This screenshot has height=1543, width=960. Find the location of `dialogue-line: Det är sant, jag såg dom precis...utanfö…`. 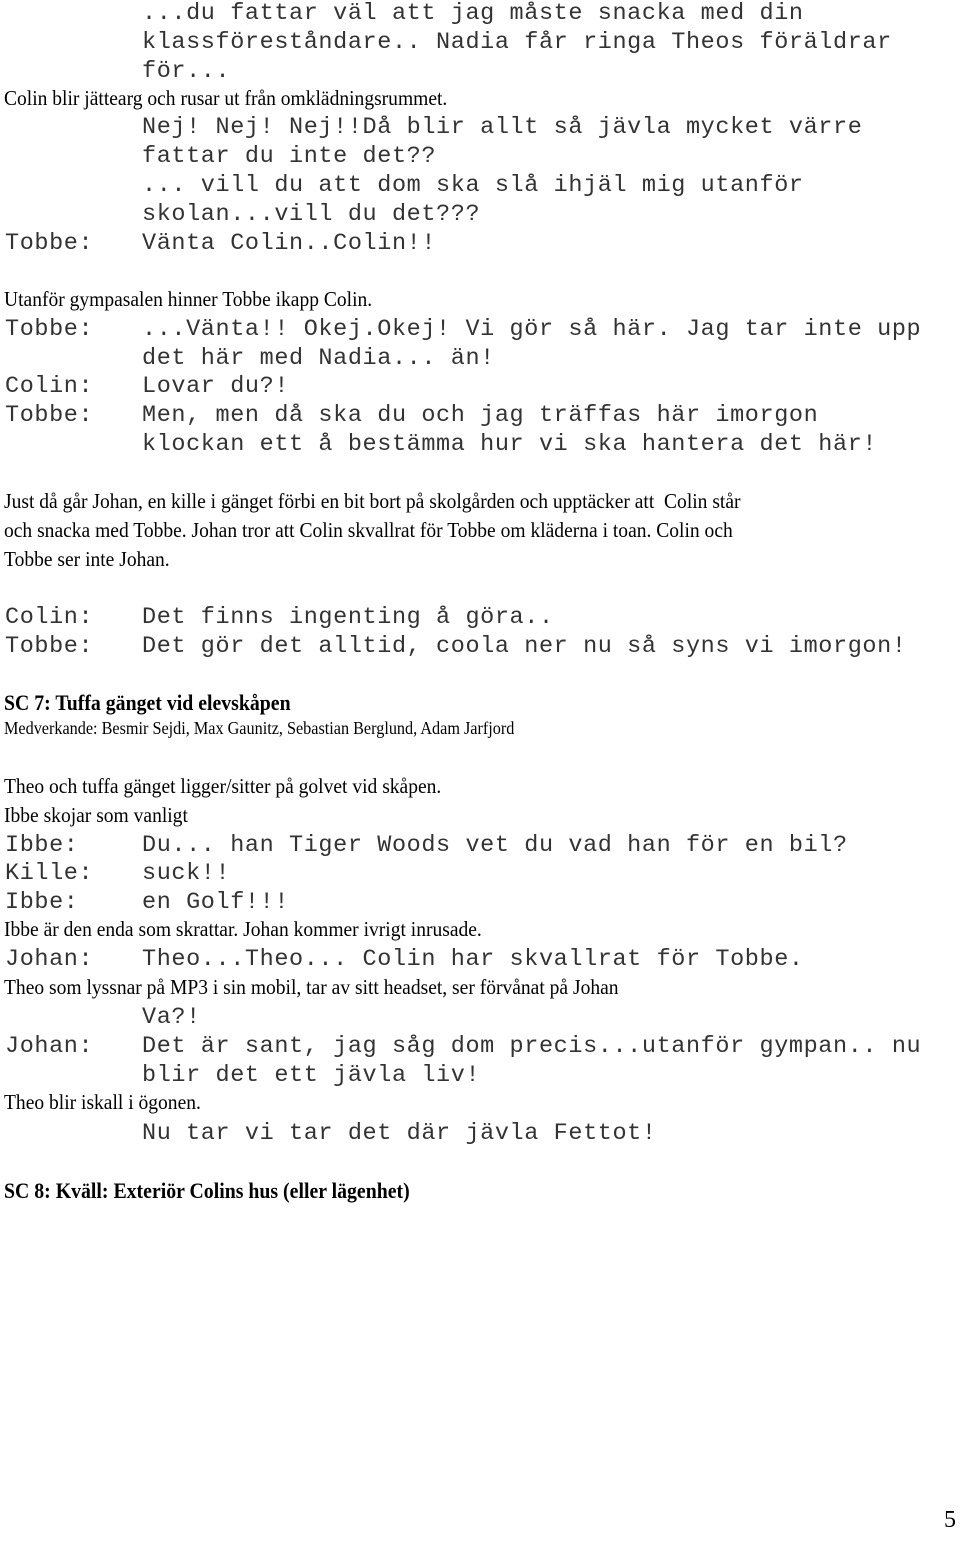

dialogue-line: Det är sant, jag såg dom precis...utanfö… is located at coordinates (532, 1046).